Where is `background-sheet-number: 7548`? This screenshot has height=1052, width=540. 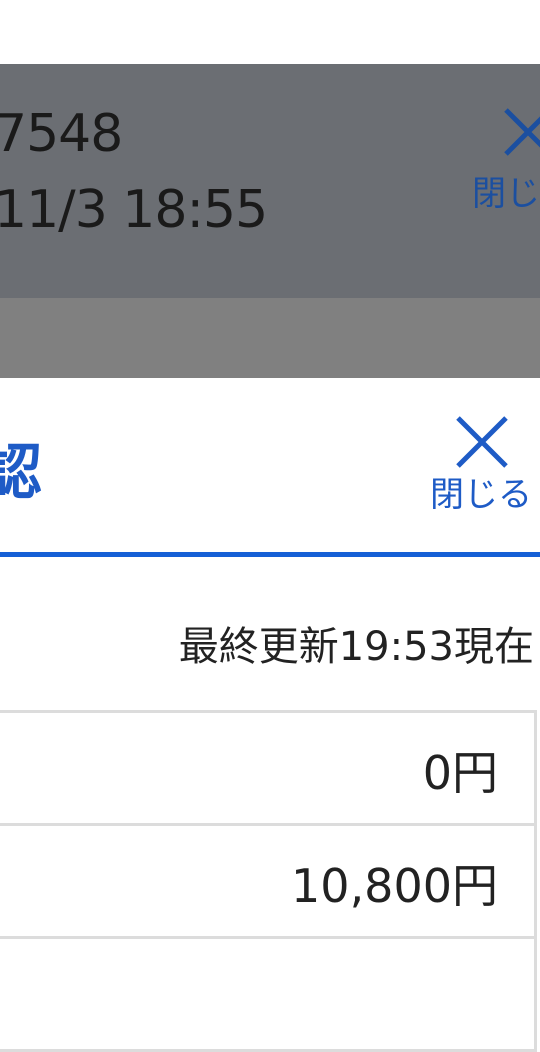
background-sheet-number: 7548 is located at coordinates (61, 134).